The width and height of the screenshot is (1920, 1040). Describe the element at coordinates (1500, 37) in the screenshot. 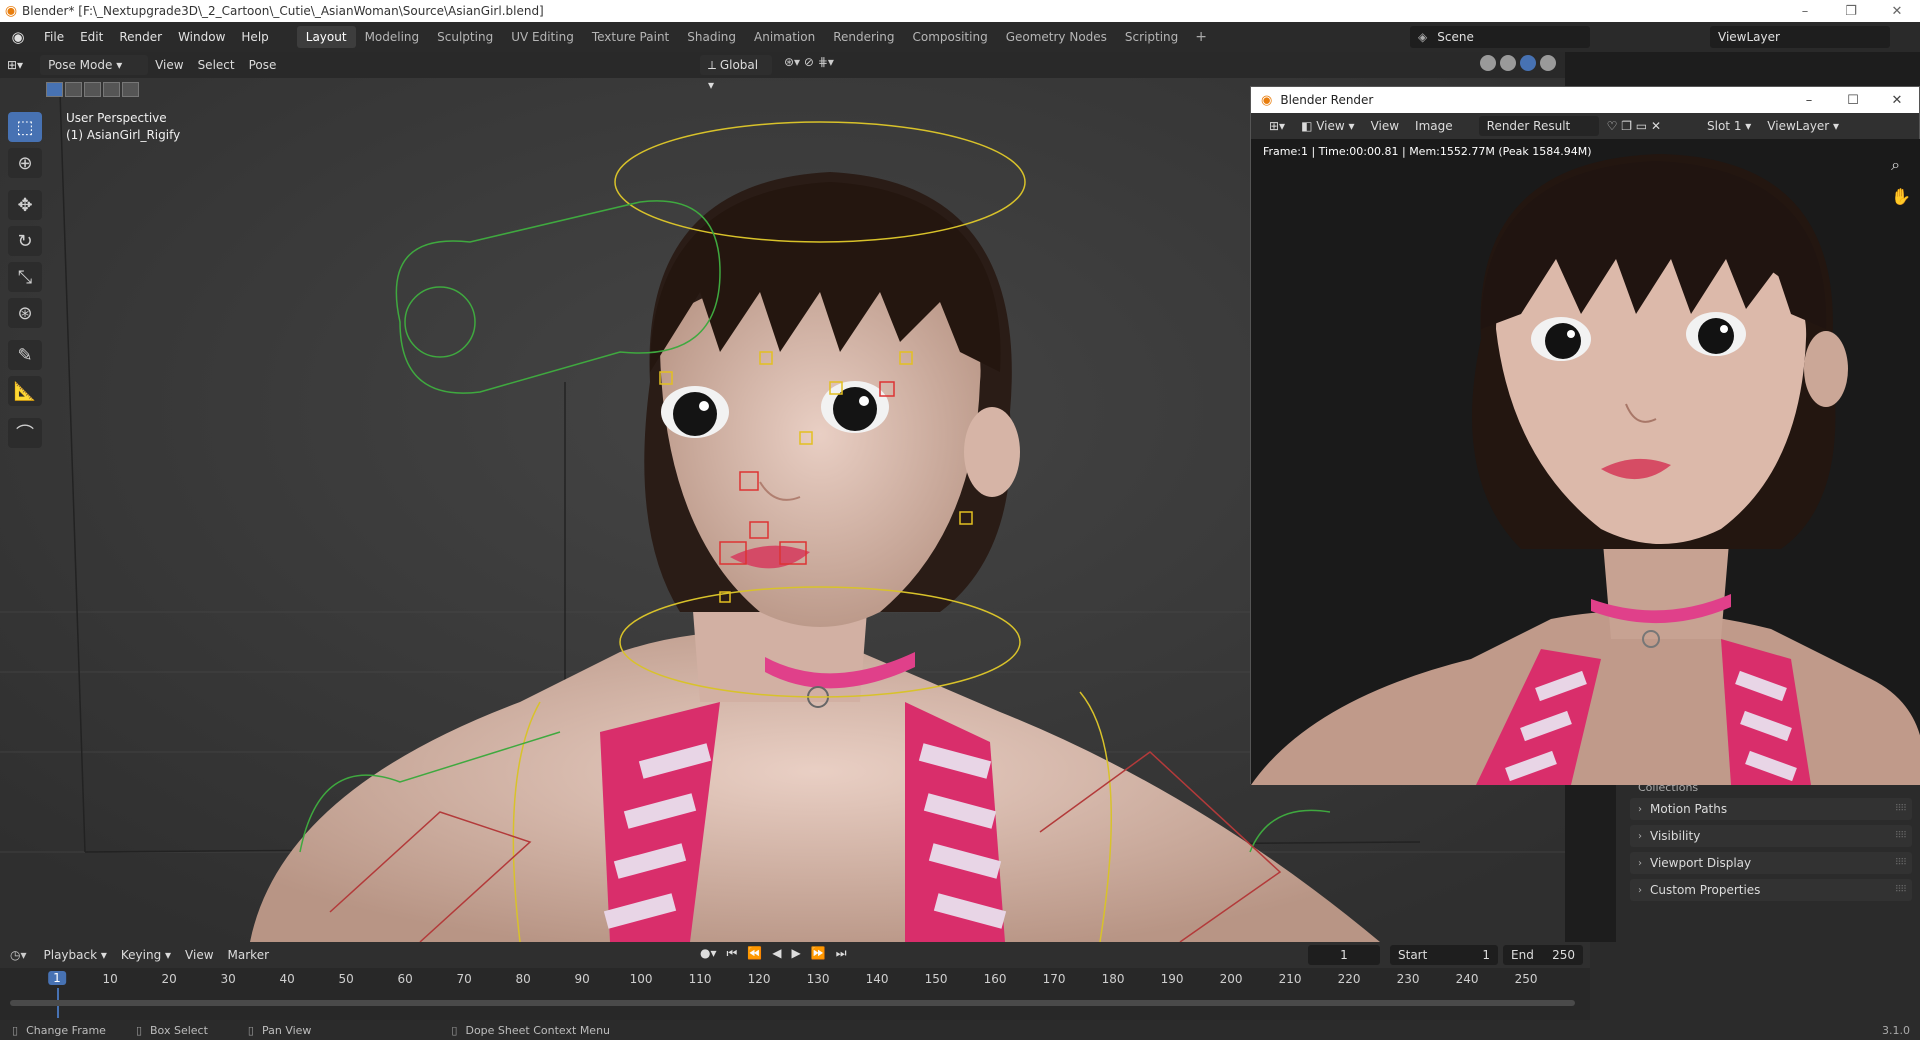

I see `scene-selector: ◈ Scene` at that location.